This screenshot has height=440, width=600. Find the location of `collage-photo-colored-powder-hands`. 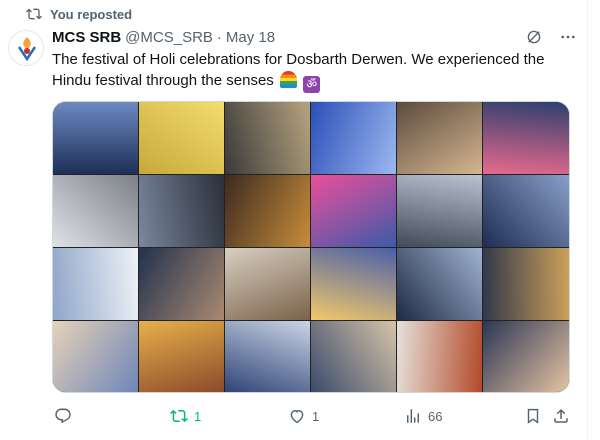

collage-photo-colored-powder-hands is located at coordinates (353, 138).